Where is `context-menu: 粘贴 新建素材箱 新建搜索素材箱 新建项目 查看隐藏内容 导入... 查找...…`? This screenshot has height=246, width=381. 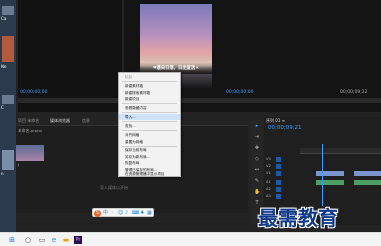 context-menu: 粘贴 新建素材箱 新建搜索素材箱 新建项目 查看隐藏内容 导入... 查找...… is located at coordinates (149, 124).